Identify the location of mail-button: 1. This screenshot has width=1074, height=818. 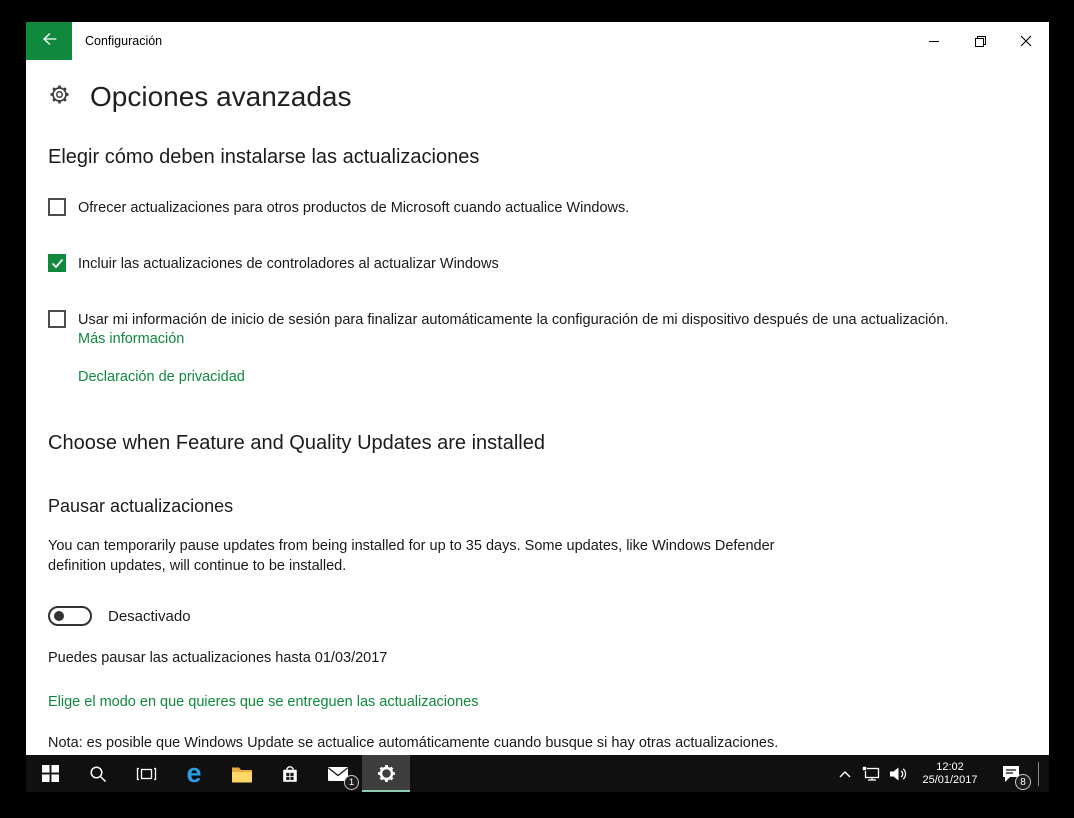
(338, 773).